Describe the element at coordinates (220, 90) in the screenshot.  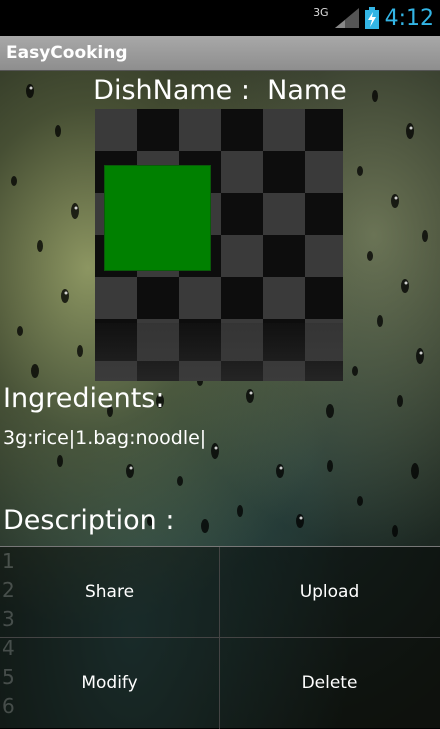
I see `dish-name-label: DishName : Name` at that location.